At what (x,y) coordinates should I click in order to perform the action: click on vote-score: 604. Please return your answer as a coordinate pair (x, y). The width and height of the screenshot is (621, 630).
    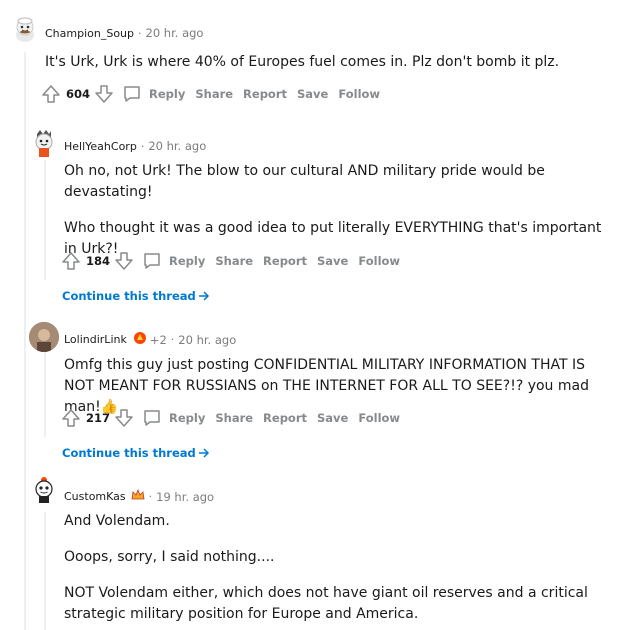
    Looking at the image, I should click on (78, 94).